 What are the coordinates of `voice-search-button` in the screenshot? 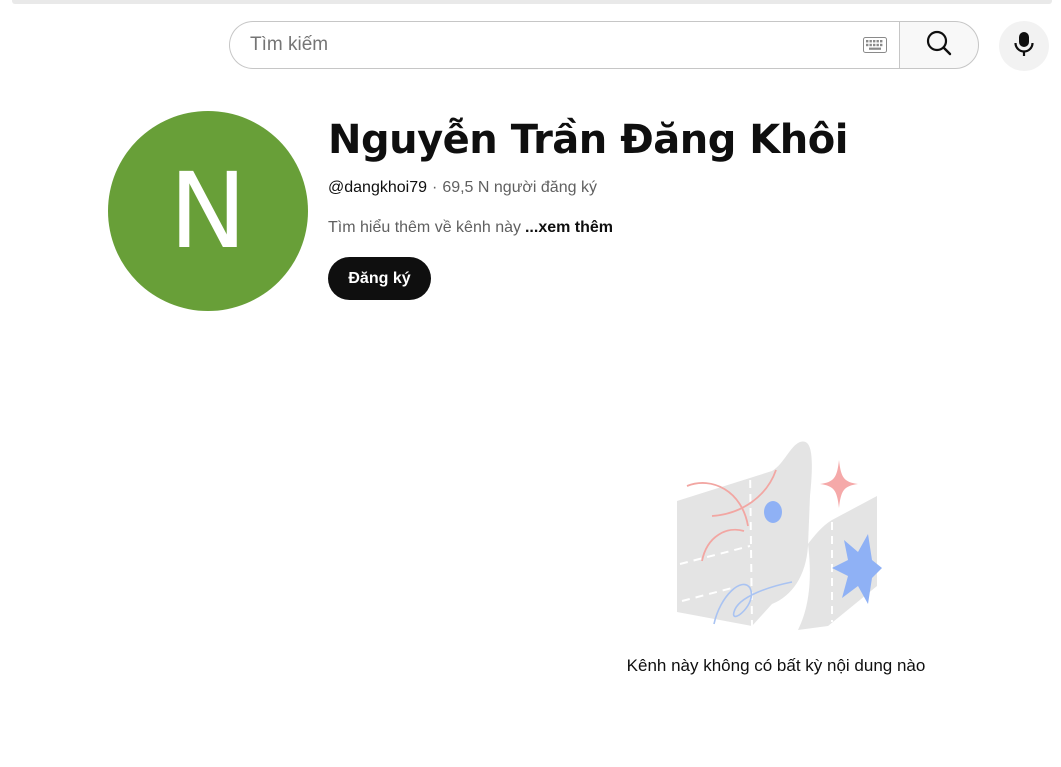 It's located at (1024, 46).